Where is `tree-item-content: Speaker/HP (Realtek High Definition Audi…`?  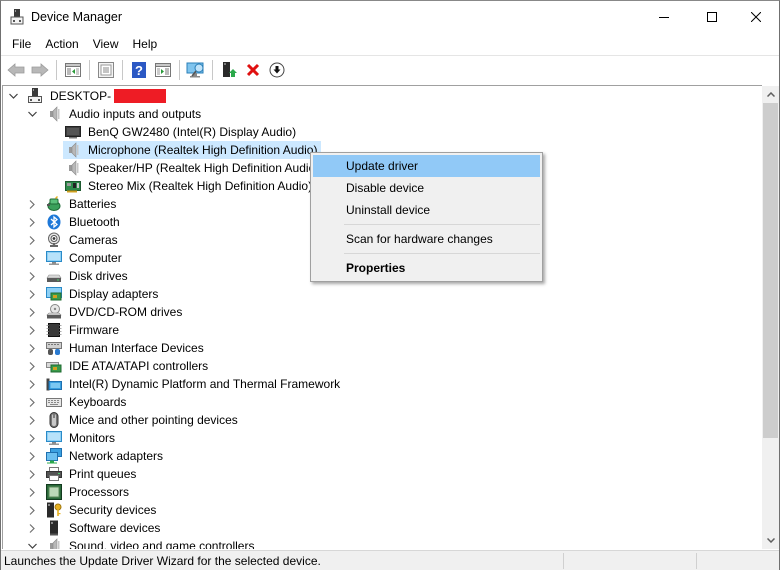 tree-item-content: Speaker/HP (Realtek High Definition Audi… is located at coordinates (193, 168).